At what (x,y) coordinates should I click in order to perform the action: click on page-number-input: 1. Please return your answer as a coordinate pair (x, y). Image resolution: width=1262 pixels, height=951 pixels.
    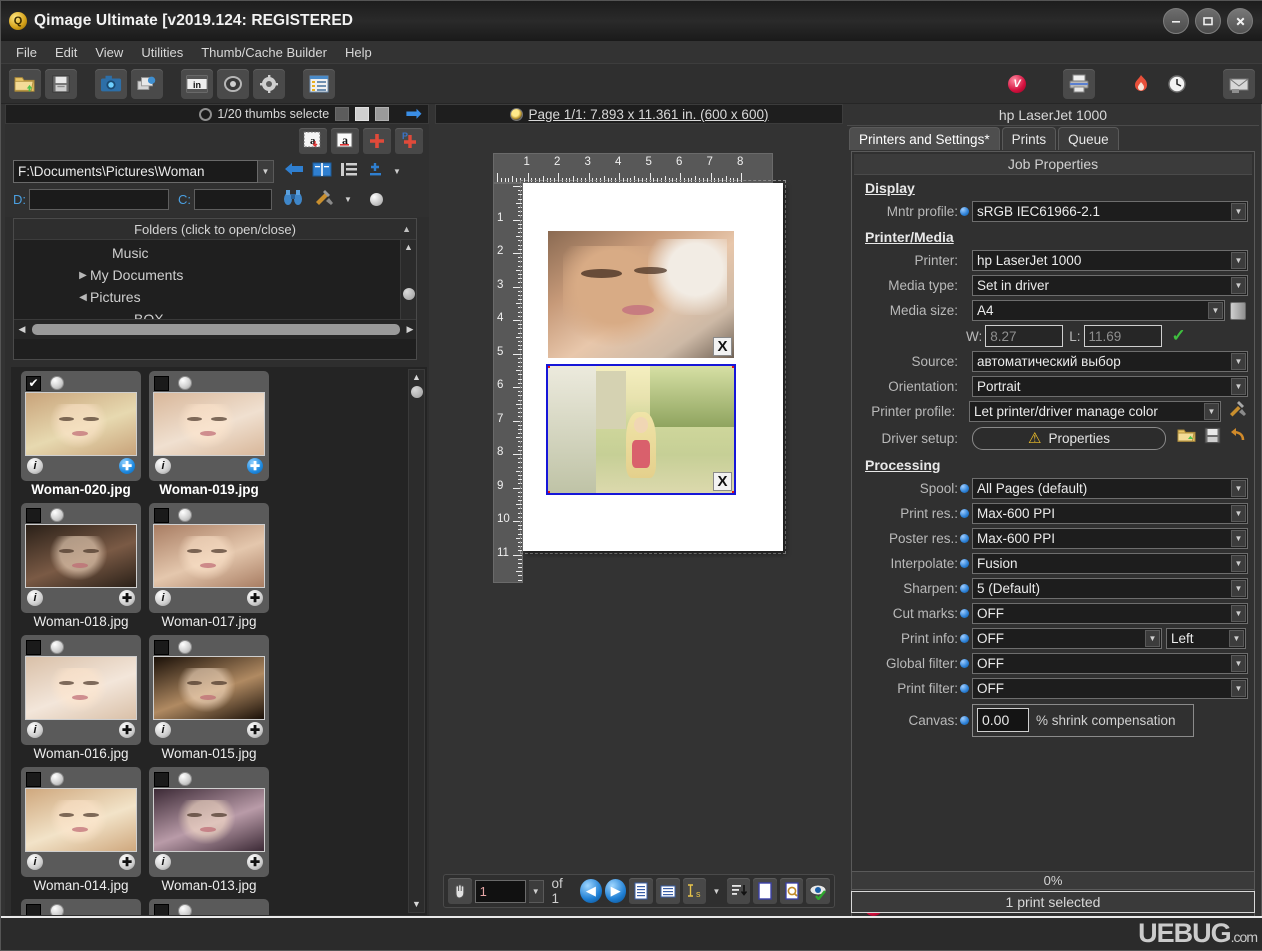
    Looking at the image, I should click on (500, 891).